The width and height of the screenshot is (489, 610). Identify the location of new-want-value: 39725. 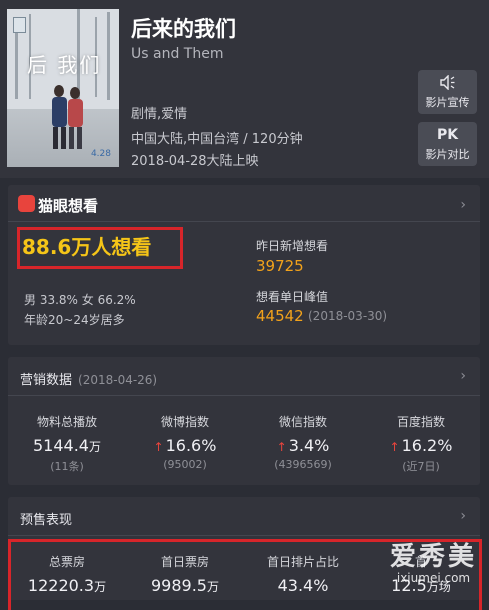
(280, 266).